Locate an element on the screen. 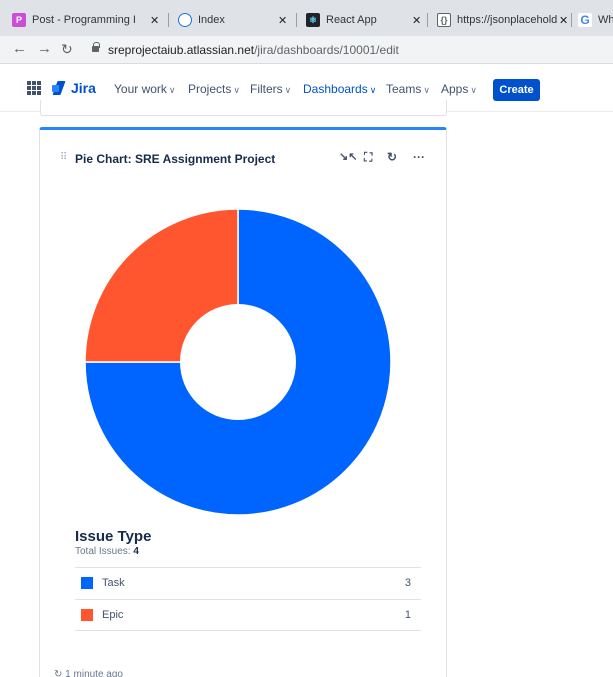 Image resolution: width=613 pixels, height=677 pixels. nav-your-work: Your work ∨ is located at coordinates (145, 89).